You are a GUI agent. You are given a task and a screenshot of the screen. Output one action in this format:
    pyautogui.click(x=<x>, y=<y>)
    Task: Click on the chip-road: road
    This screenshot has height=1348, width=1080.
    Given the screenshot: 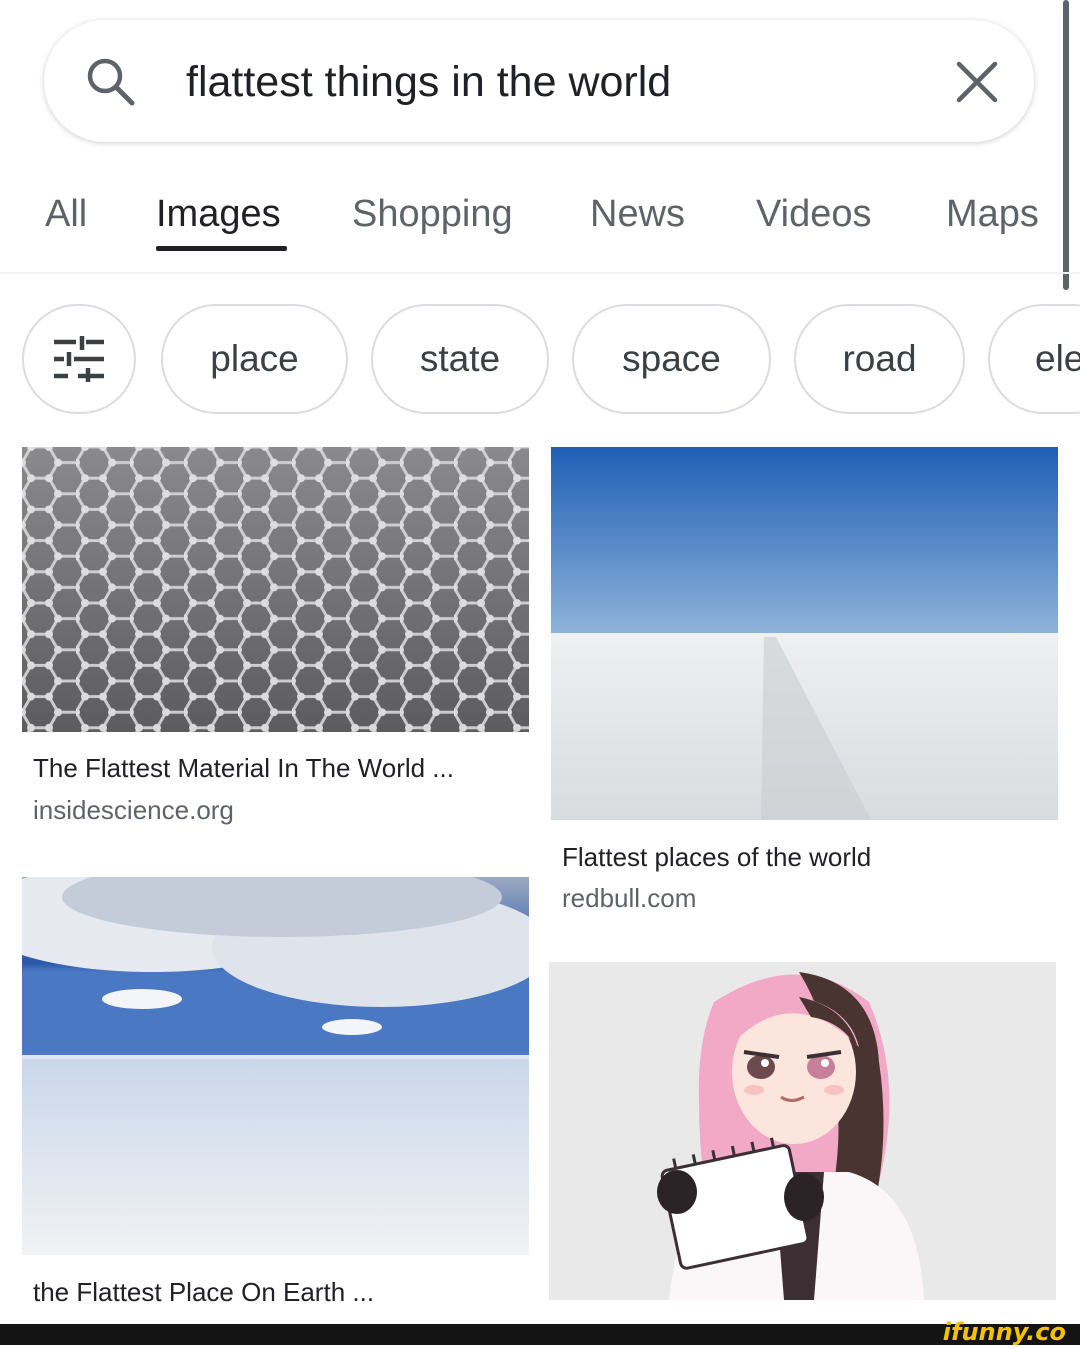 What is the action you would take?
    pyautogui.click(x=879, y=359)
    